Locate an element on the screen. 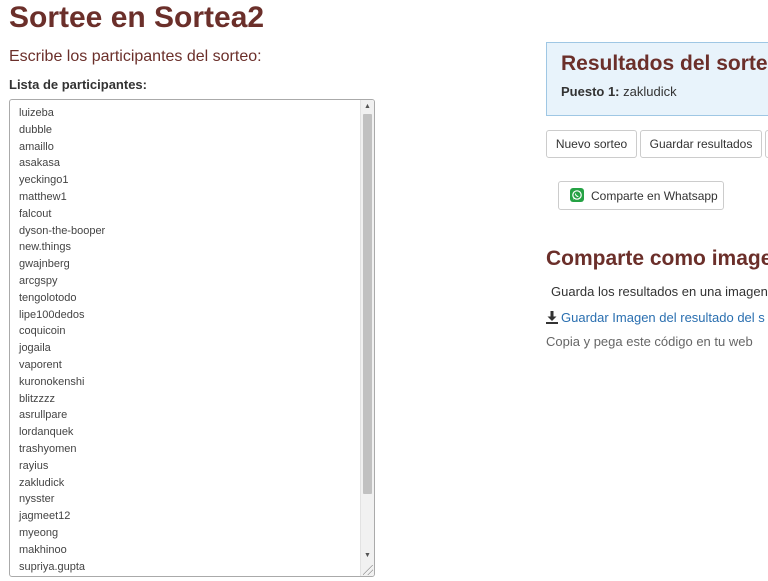  winner-position-label: Puesto 1: is located at coordinates (590, 91).